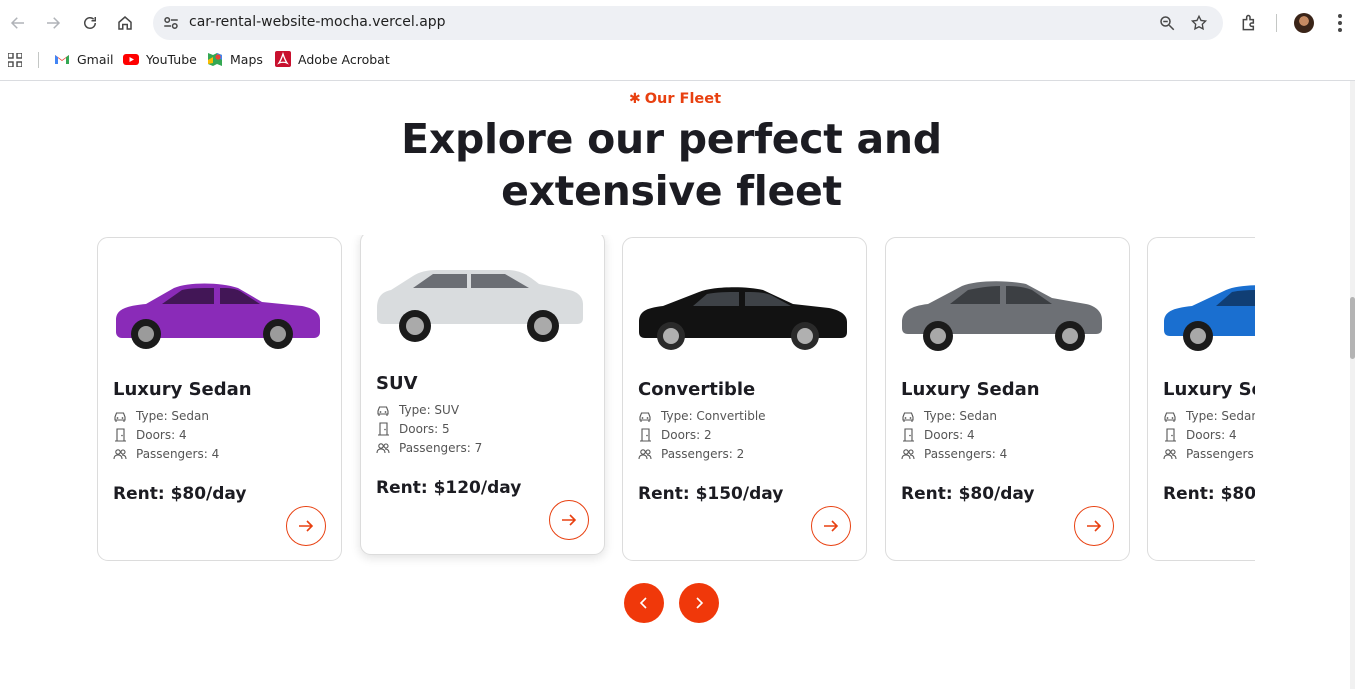 Image resolution: width=1355 pixels, height=689 pixels. I want to click on section-eyebrow: ✱ Our Fleet, so click(675, 99).